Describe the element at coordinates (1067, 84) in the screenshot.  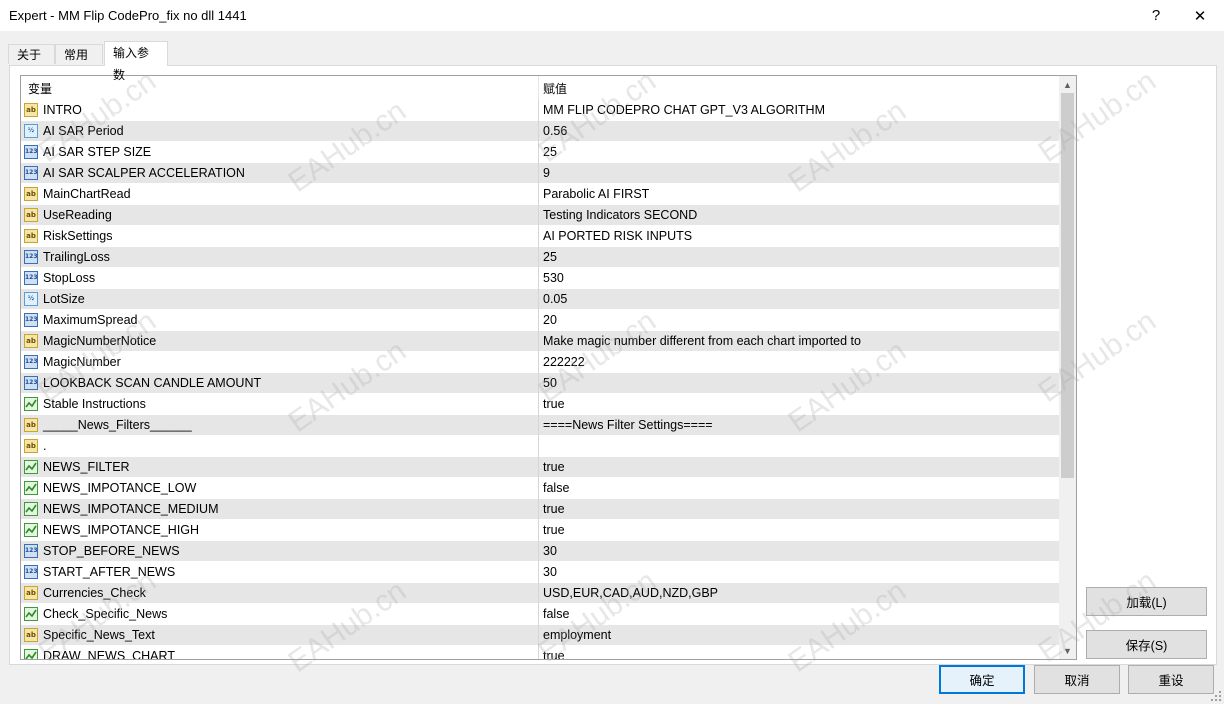
I see `scroll-up-arrow: ▲` at that location.